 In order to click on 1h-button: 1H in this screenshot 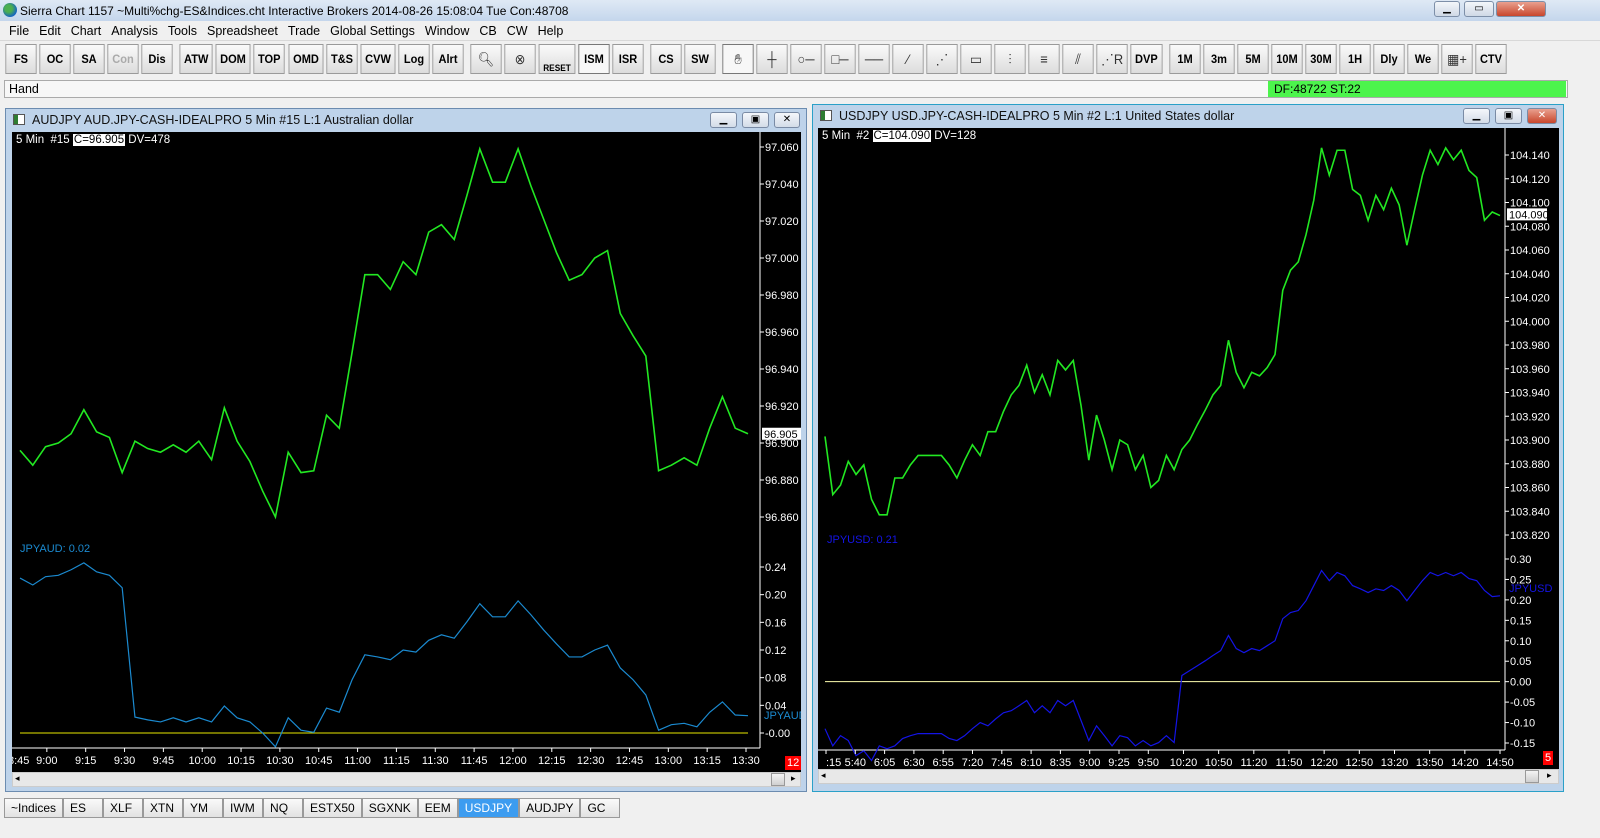, I will do `click(1355, 59)`.